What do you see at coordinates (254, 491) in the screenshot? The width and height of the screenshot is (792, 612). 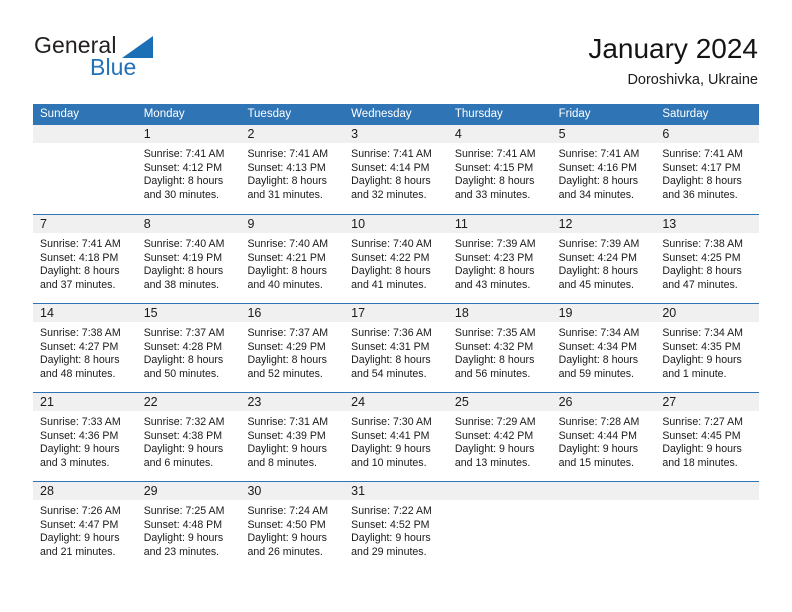 I see `day-number: 30` at bounding box center [254, 491].